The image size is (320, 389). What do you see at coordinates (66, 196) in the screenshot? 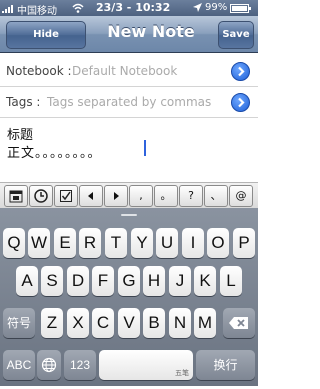
I see `checkbox-icon` at bounding box center [66, 196].